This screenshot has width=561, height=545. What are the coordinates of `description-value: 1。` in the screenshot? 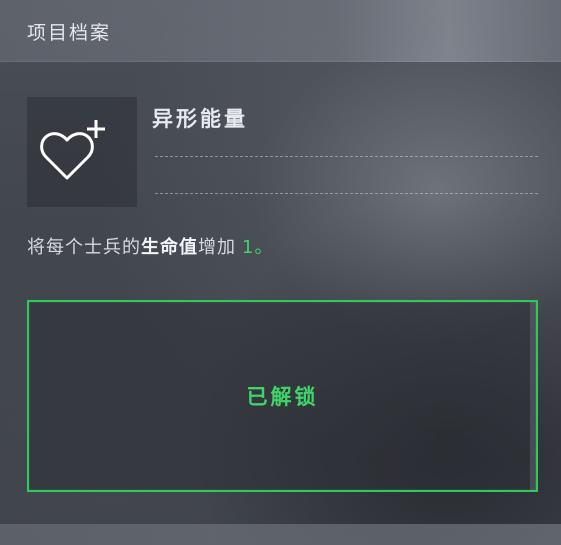 It's located at (258, 247).